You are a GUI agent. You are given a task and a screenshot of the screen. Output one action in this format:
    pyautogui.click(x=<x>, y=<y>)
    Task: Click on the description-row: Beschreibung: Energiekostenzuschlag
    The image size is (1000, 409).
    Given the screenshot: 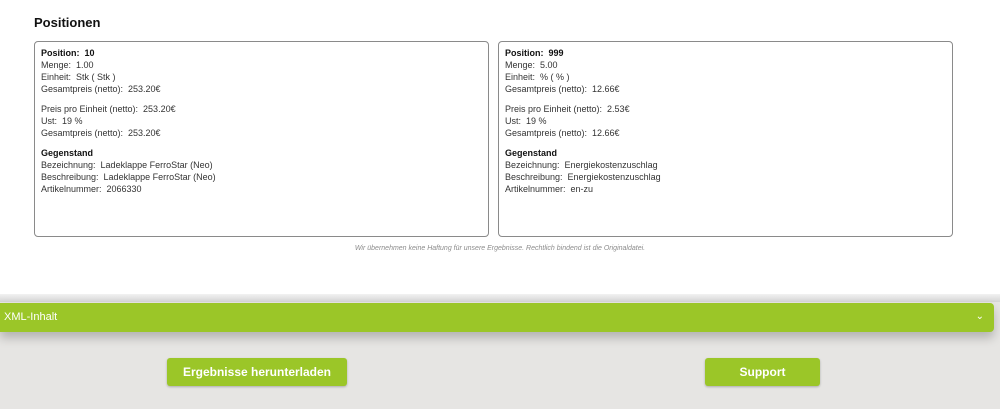 What is the action you would take?
    pyautogui.click(x=725, y=177)
    